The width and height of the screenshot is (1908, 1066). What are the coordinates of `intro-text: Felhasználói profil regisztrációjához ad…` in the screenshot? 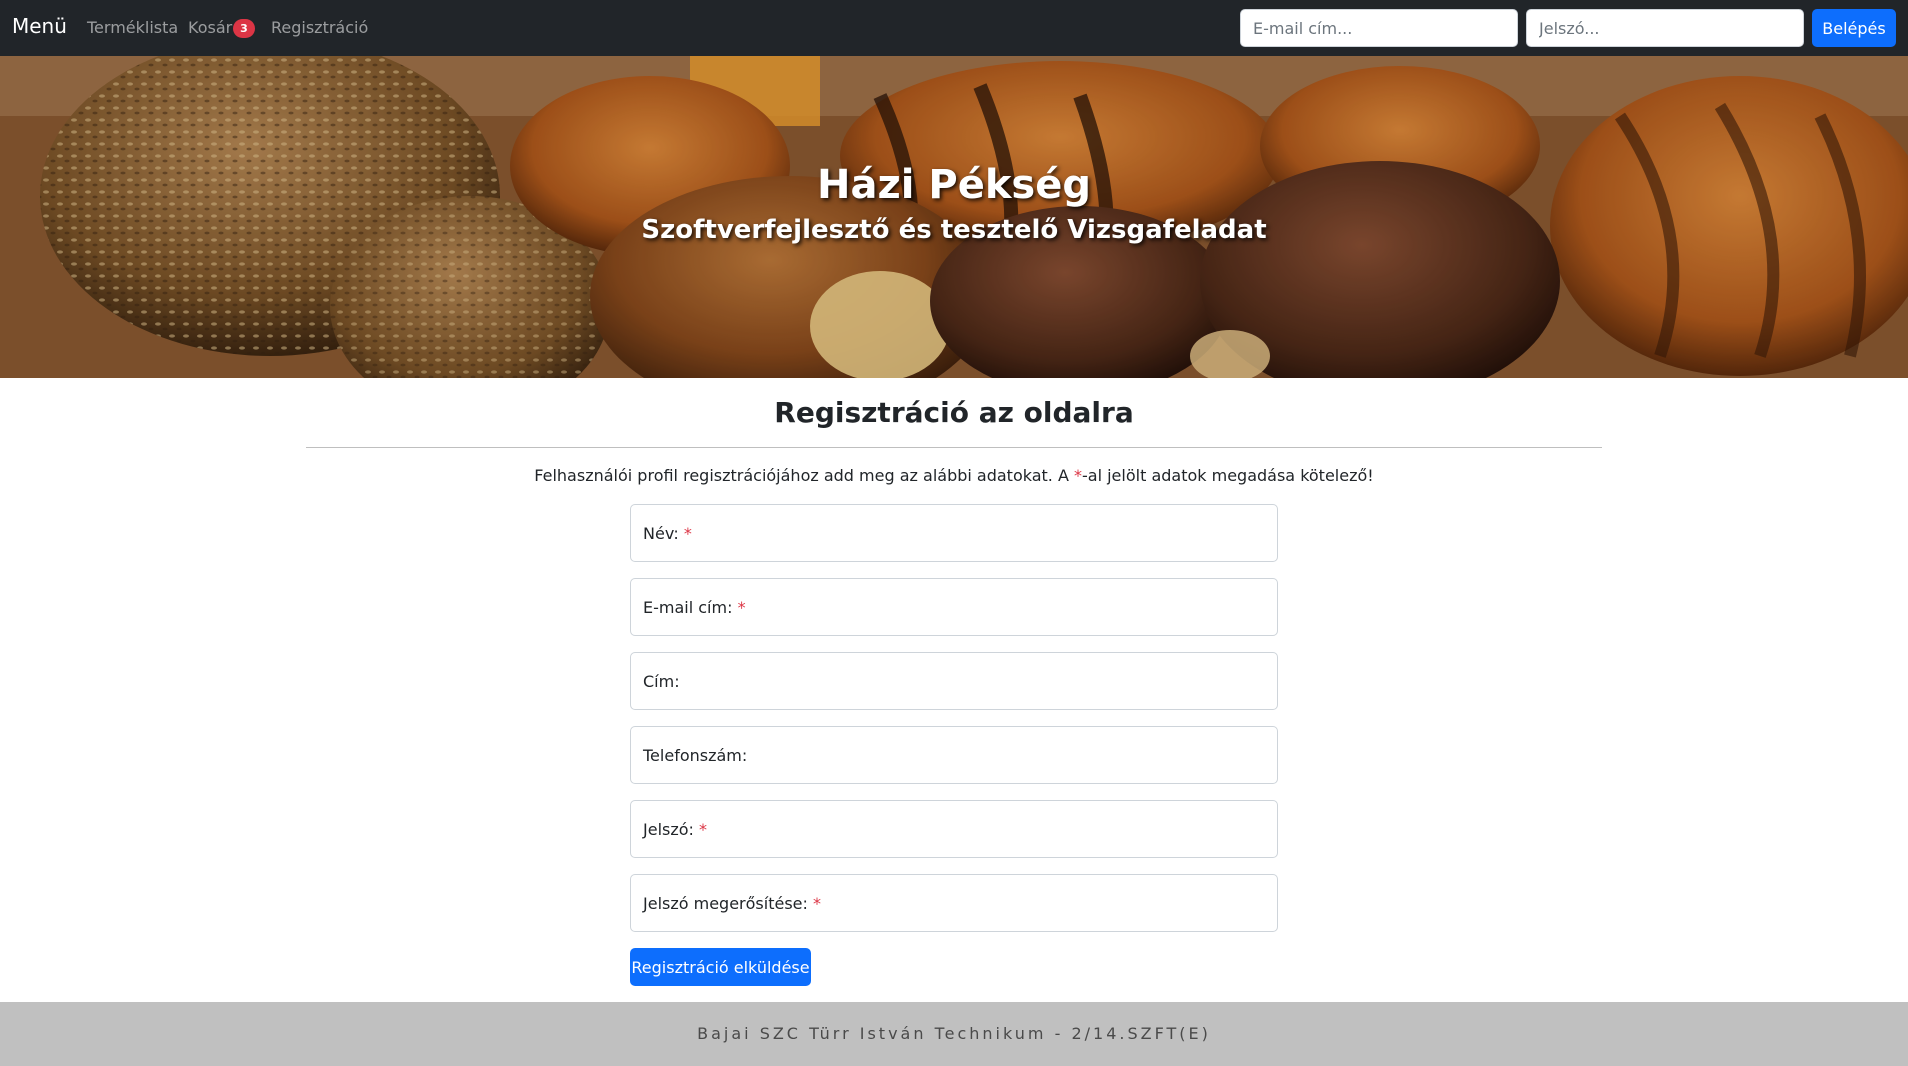 It's located at (954, 475).